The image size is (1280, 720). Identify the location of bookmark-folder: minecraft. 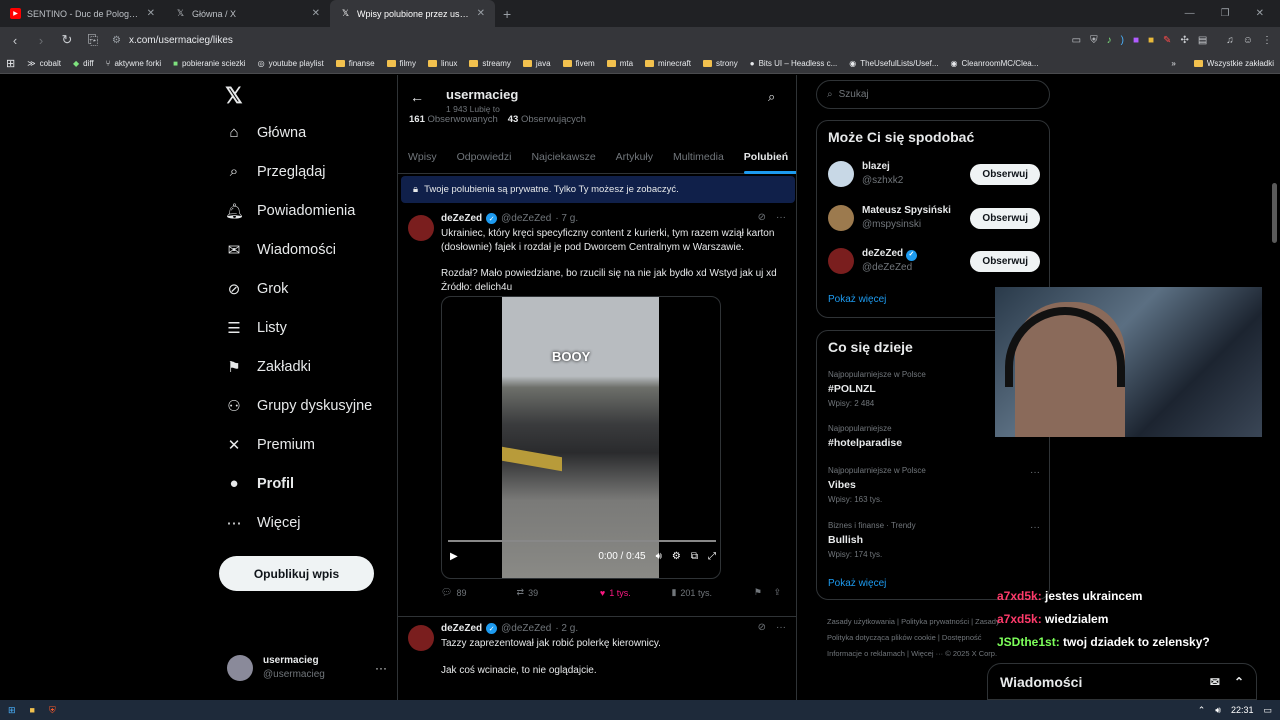
(668, 63).